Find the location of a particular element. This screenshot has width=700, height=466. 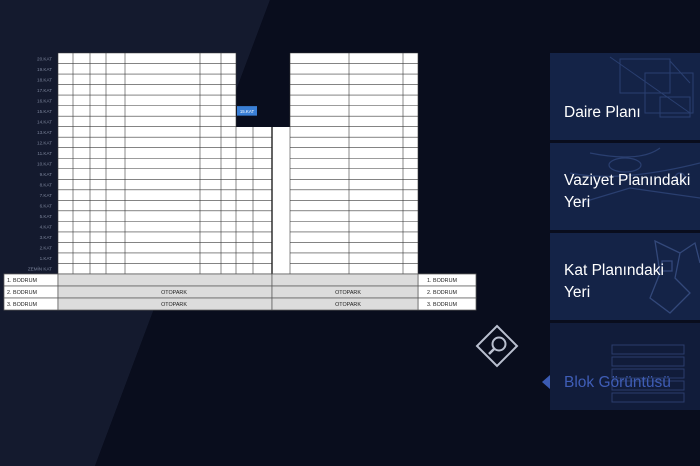

floor-label: 15.KAT is located at coordinates (44, 111).